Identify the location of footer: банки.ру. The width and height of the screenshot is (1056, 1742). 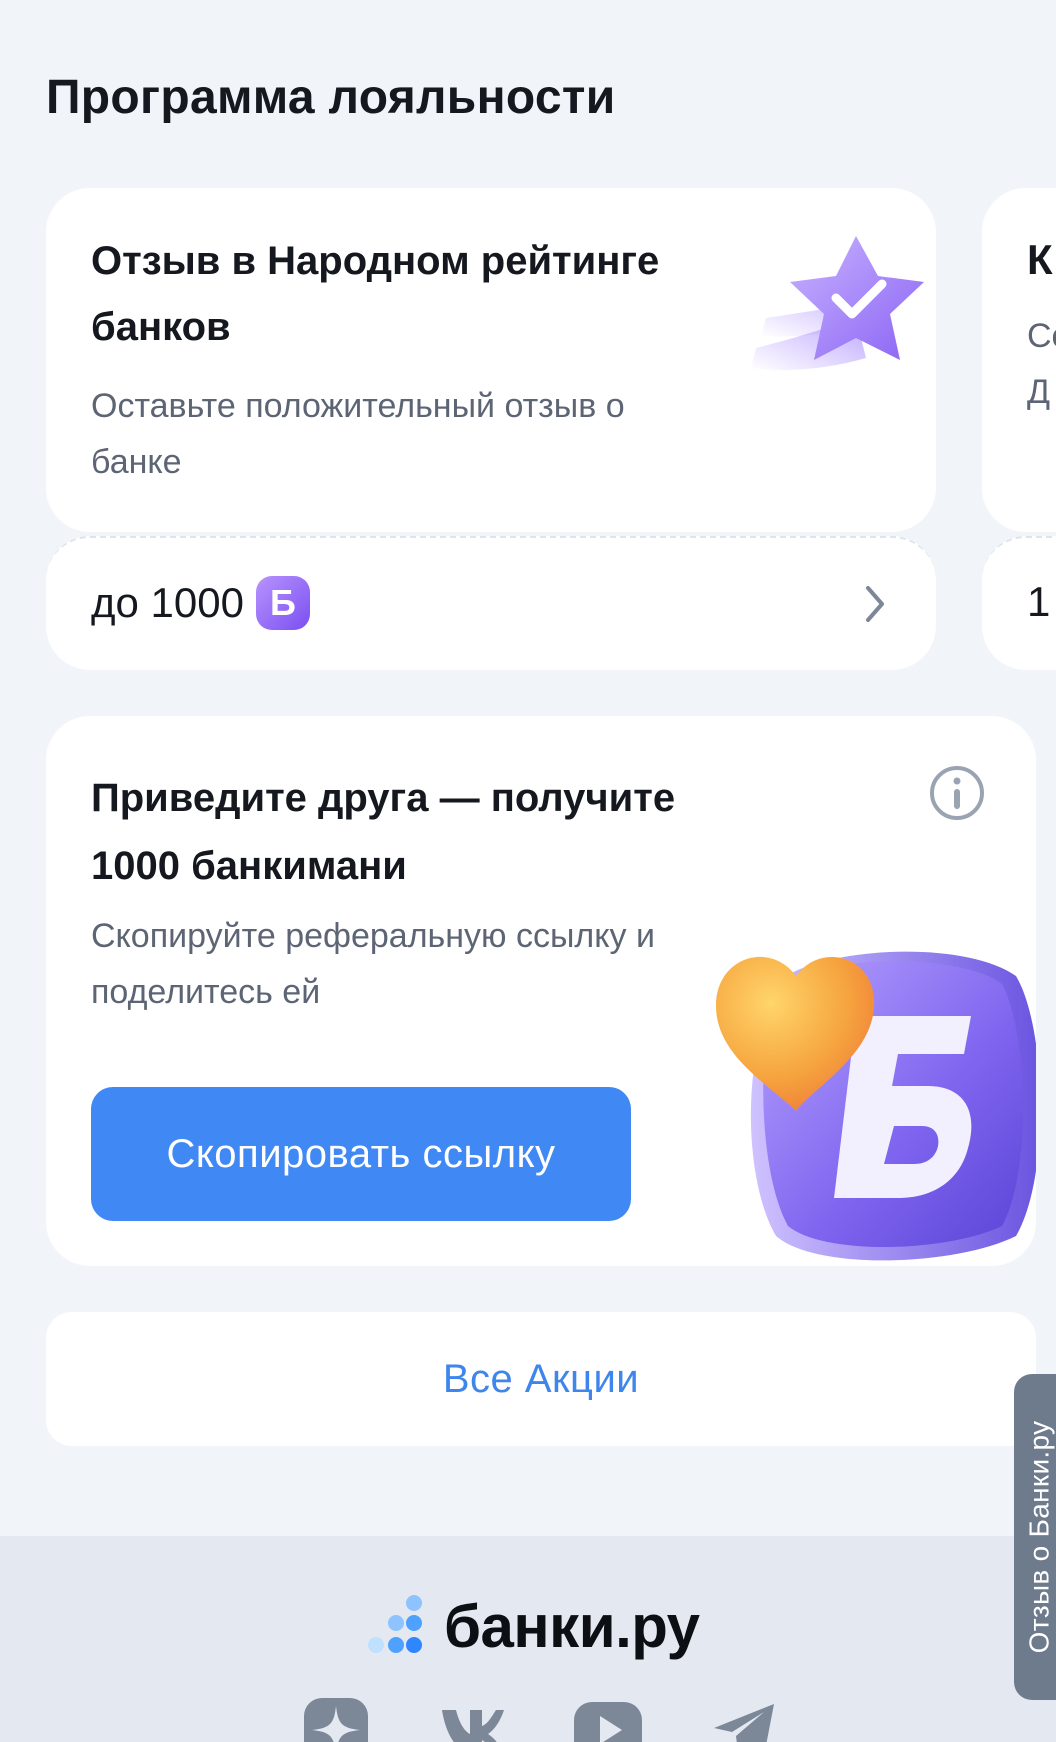
(528, 1639).